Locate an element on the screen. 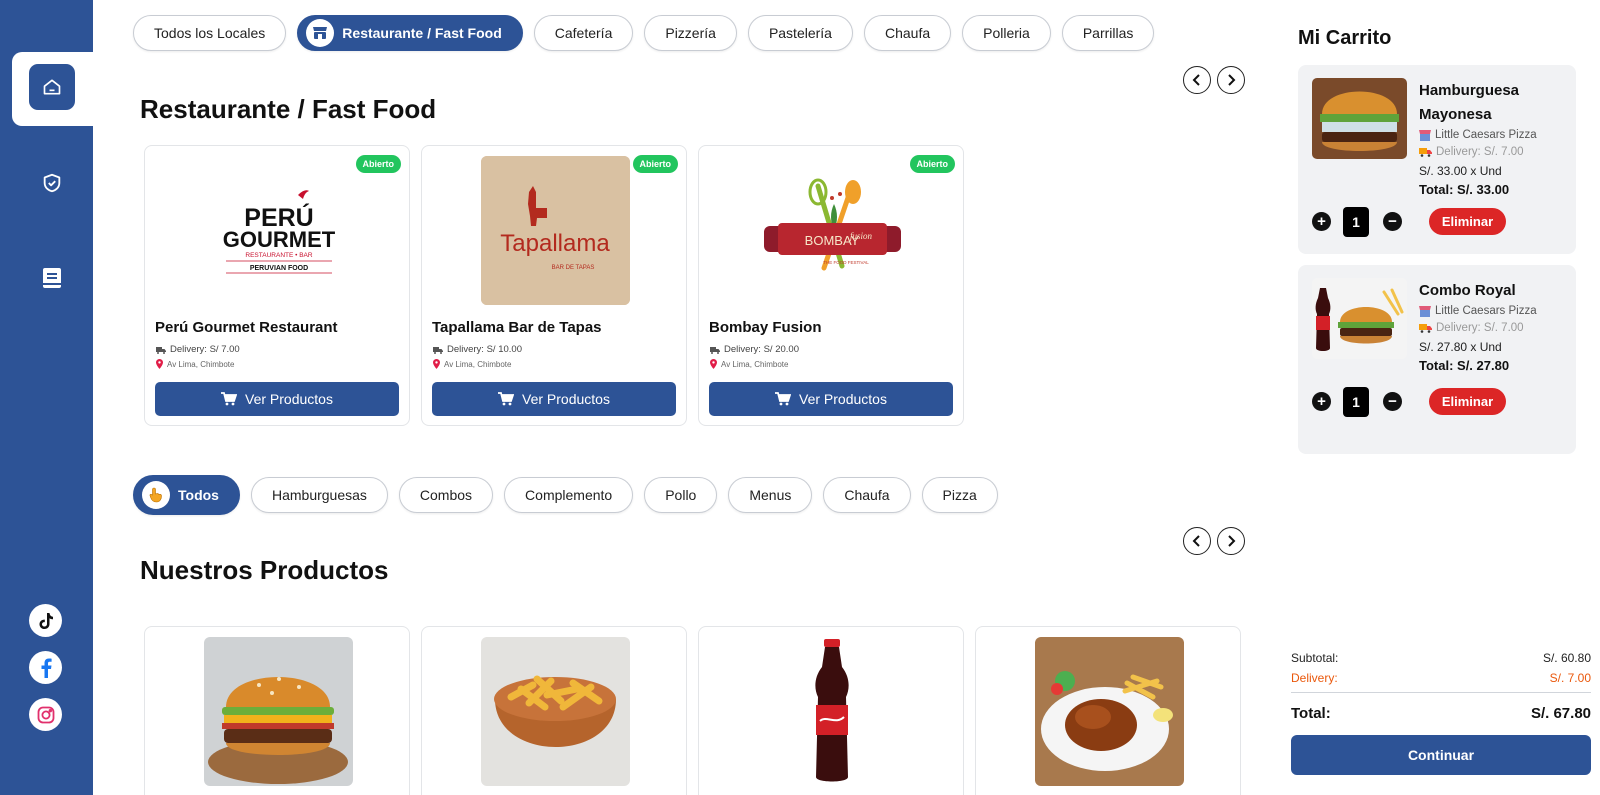 The width and height of the screenshot is (1600, 795). chevron-left-icon is located at coordinates (1196, 541).